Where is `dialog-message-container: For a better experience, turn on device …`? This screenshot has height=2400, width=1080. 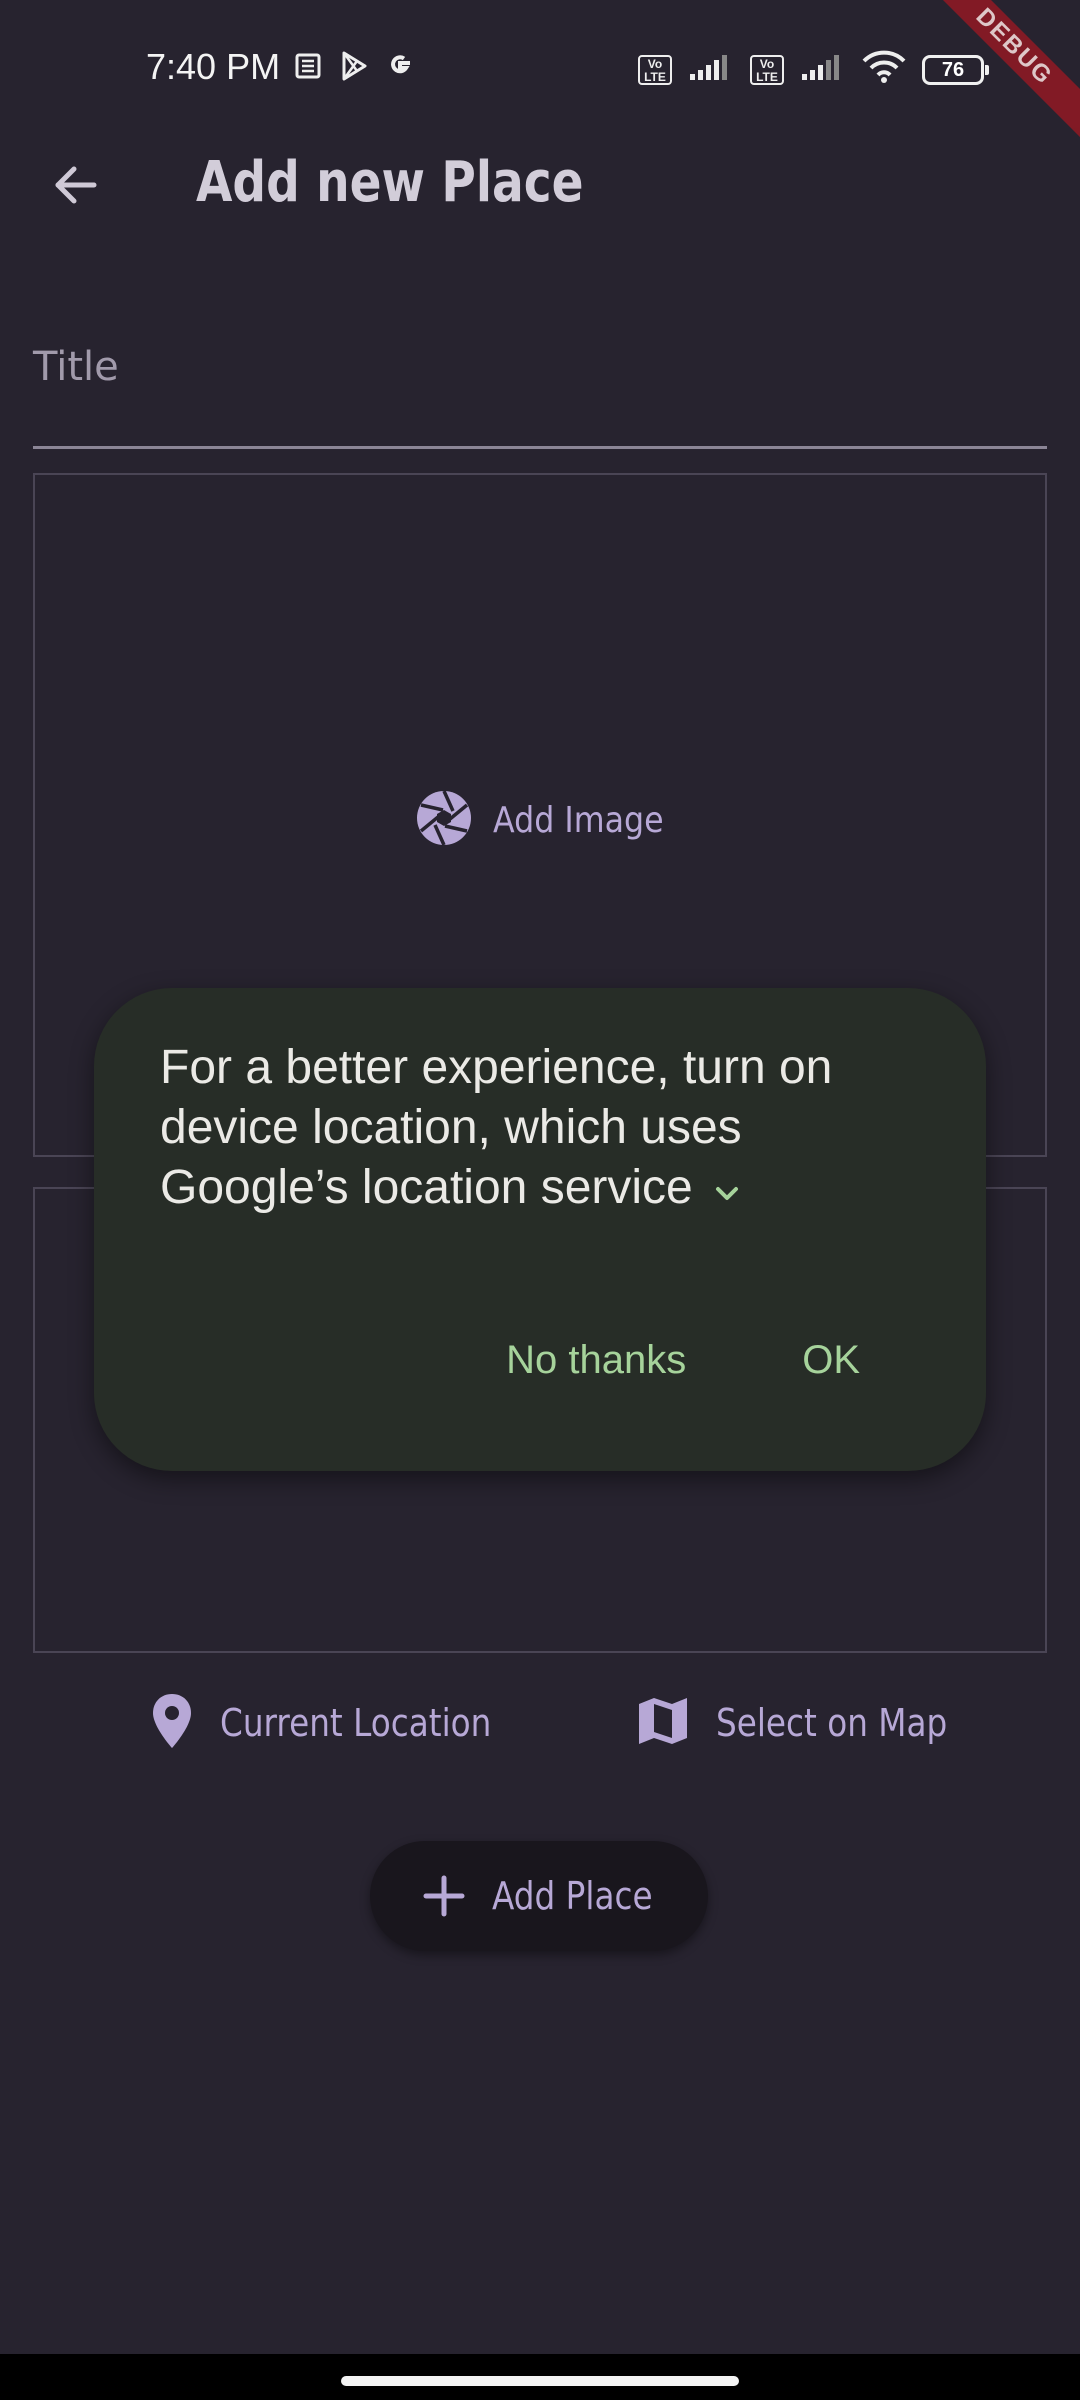
dialog-message-container: For a better experience, turn on device … is located at coordinates (520, 1129).